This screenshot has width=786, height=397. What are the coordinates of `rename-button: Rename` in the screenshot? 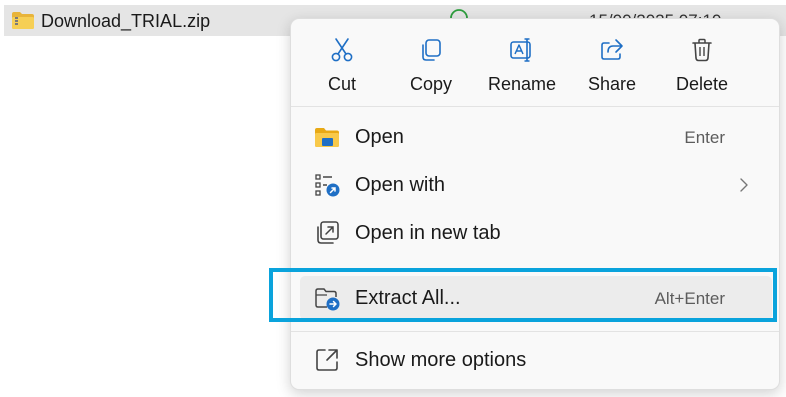 It's located at (522, 62).